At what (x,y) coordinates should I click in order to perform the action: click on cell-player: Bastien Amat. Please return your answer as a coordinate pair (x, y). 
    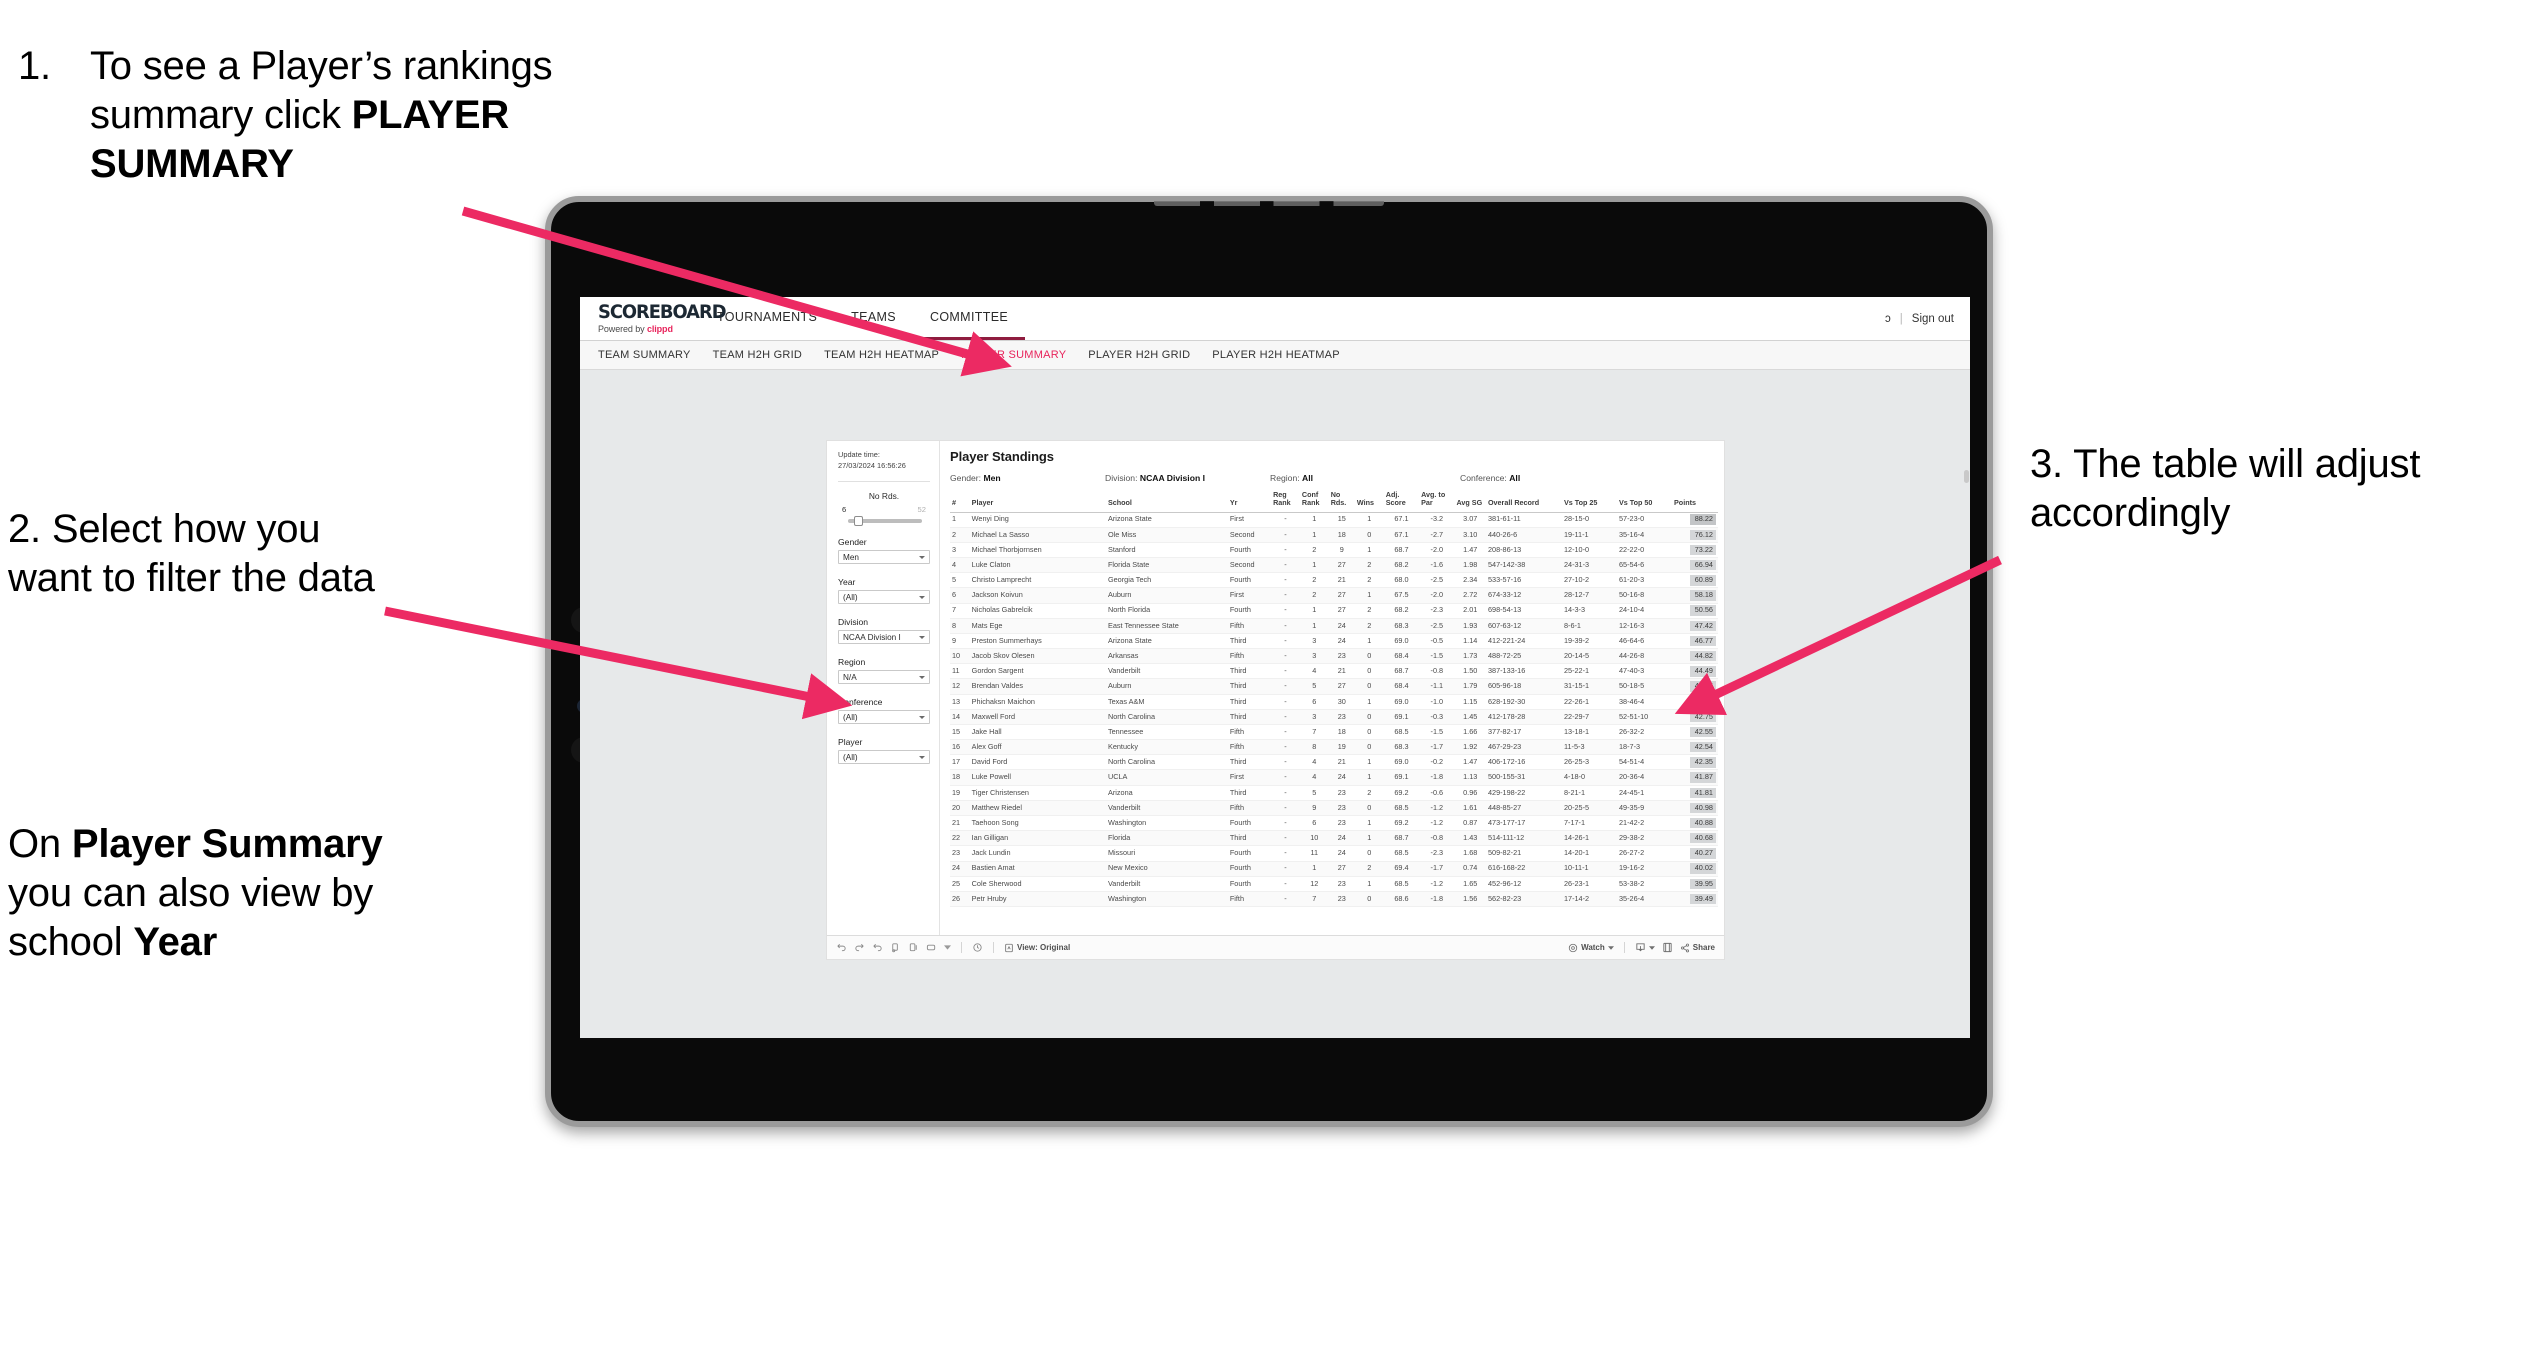
    Looking at the image, I should click on (1037, 869).